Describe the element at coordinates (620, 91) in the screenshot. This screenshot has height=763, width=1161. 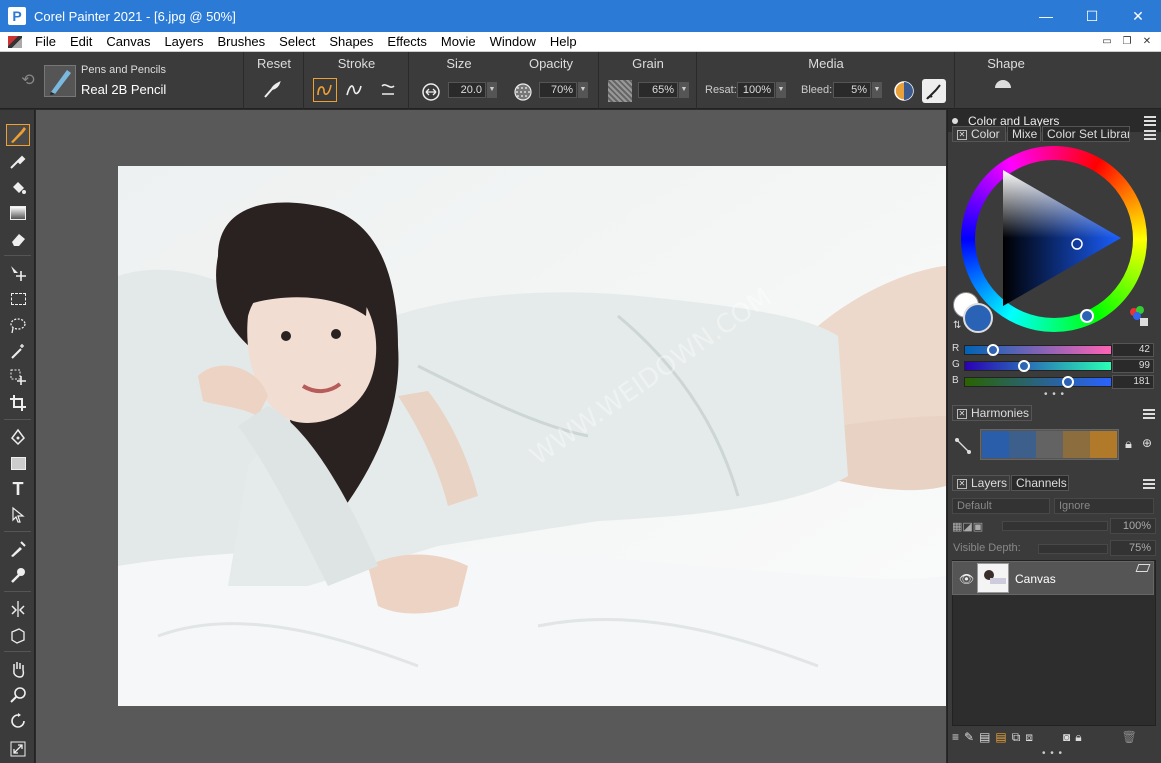
I see `paper-texture-icon` at that location.